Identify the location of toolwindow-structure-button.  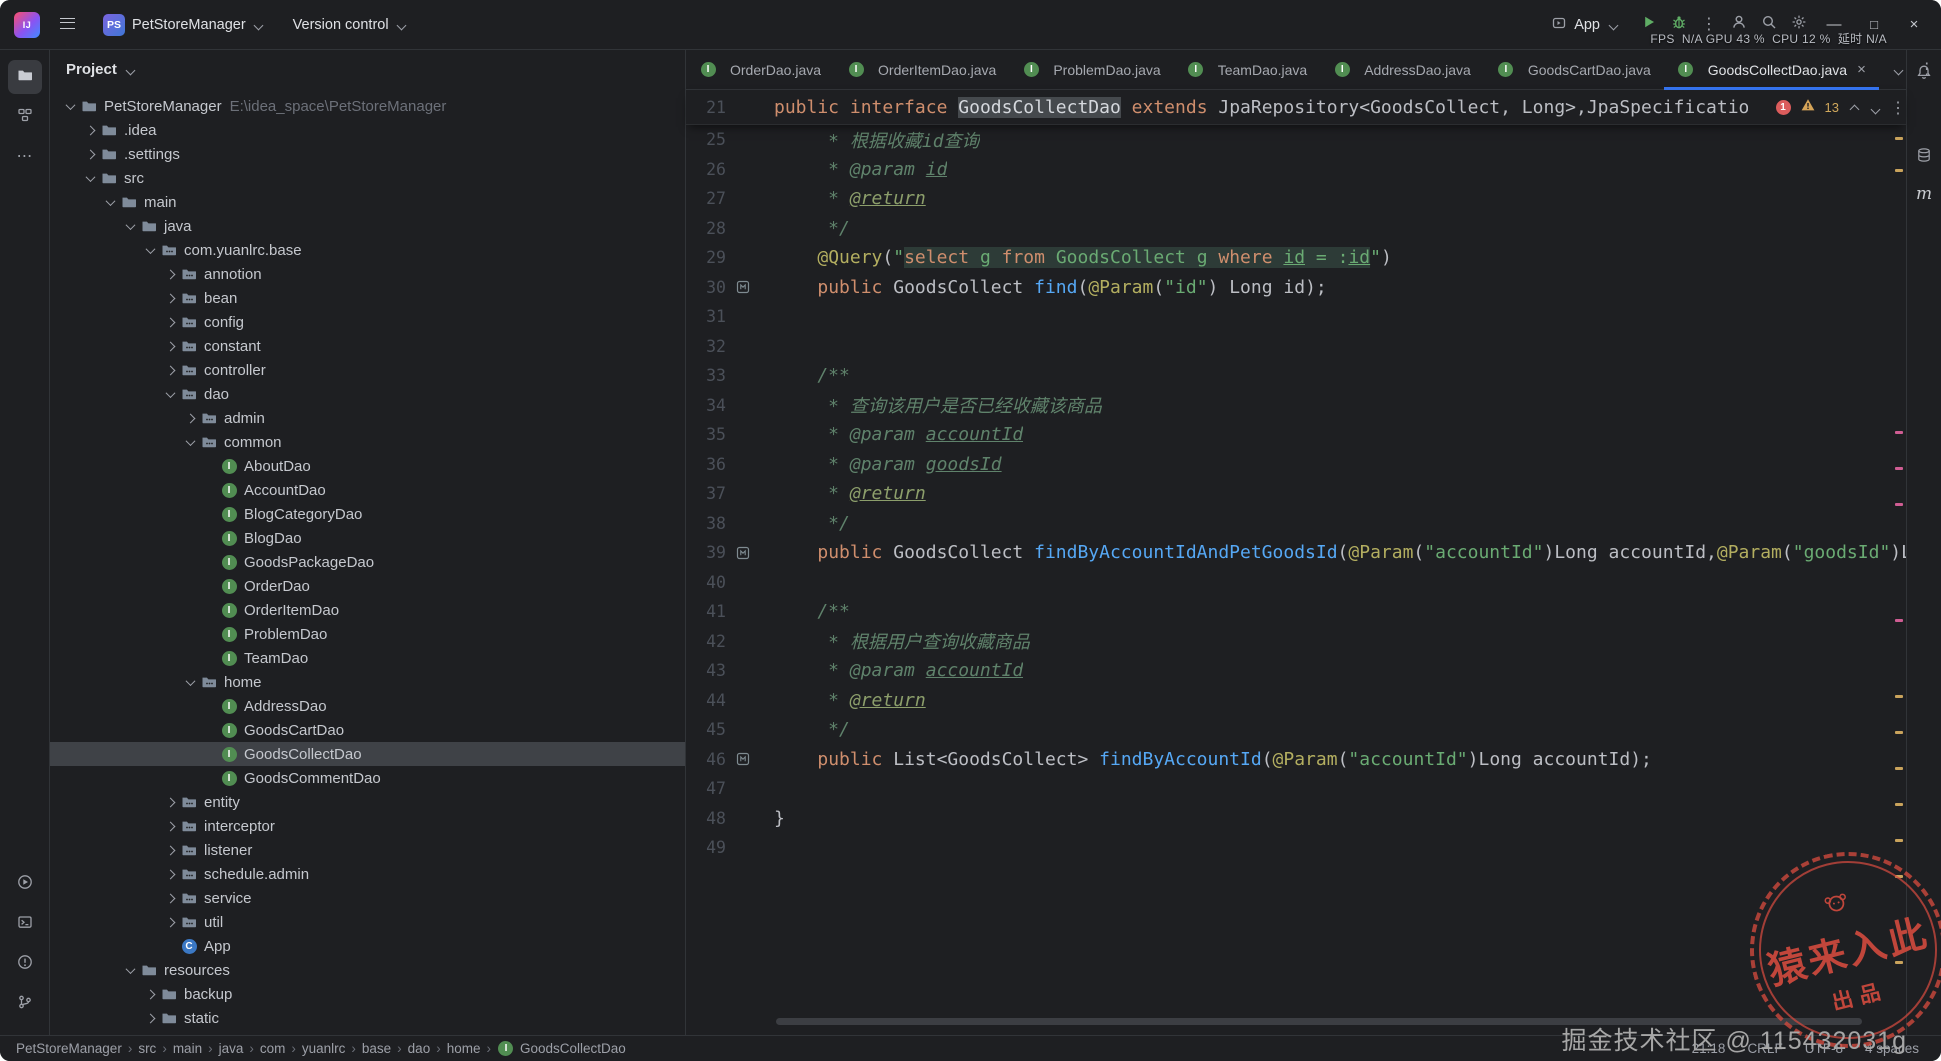
(25, 117).